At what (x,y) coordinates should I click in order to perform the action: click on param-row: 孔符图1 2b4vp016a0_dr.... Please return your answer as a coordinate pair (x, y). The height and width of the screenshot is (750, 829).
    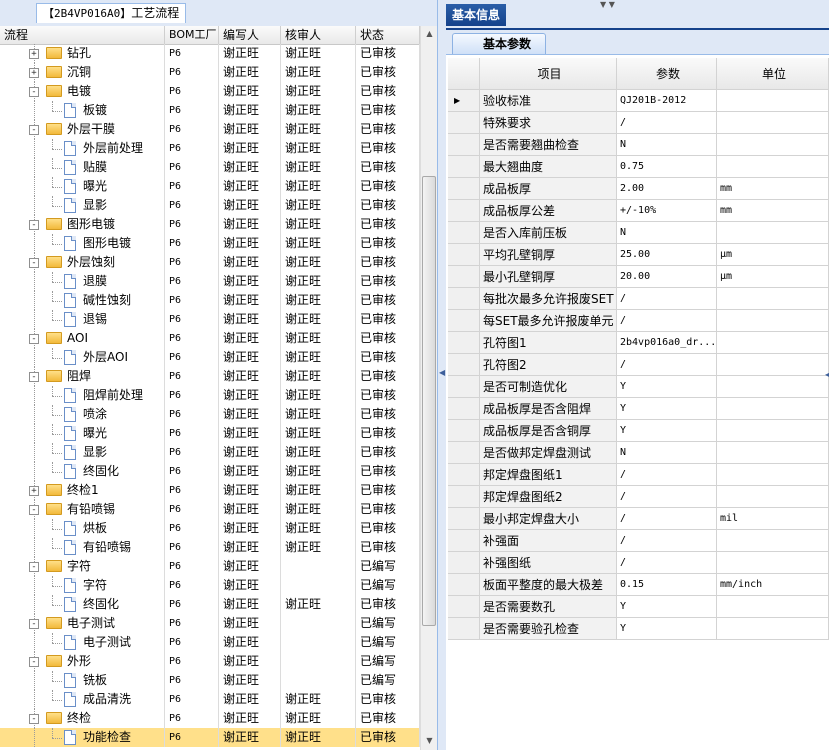
    Looking at the image, I should click on (638, 343).